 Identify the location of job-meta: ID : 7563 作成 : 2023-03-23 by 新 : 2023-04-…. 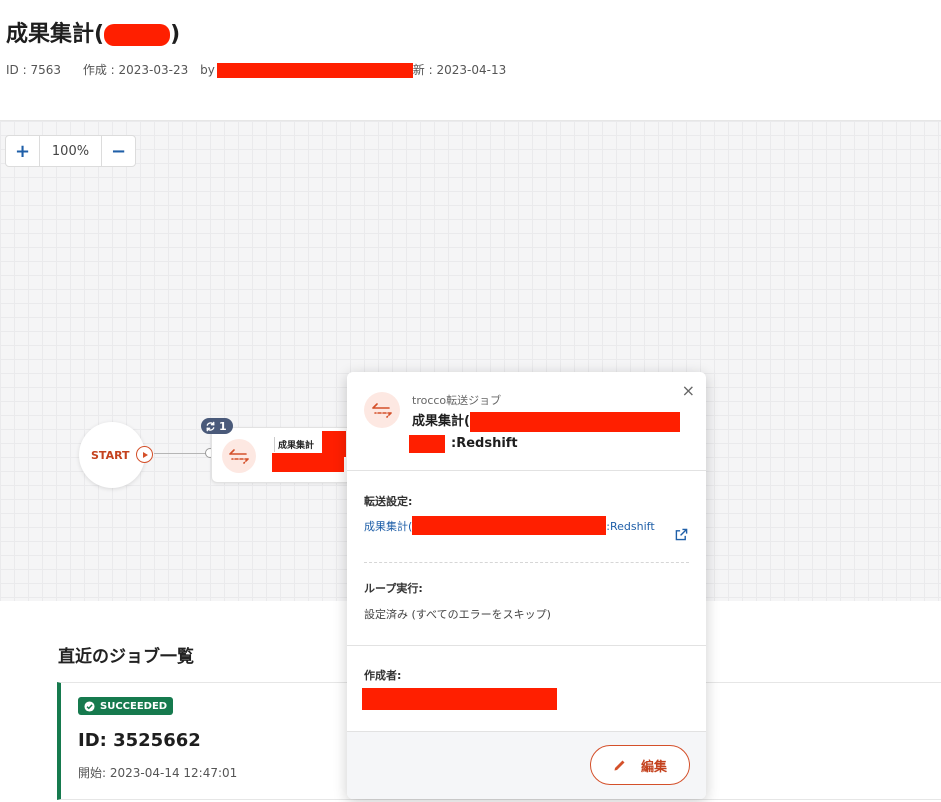
(259, 69).